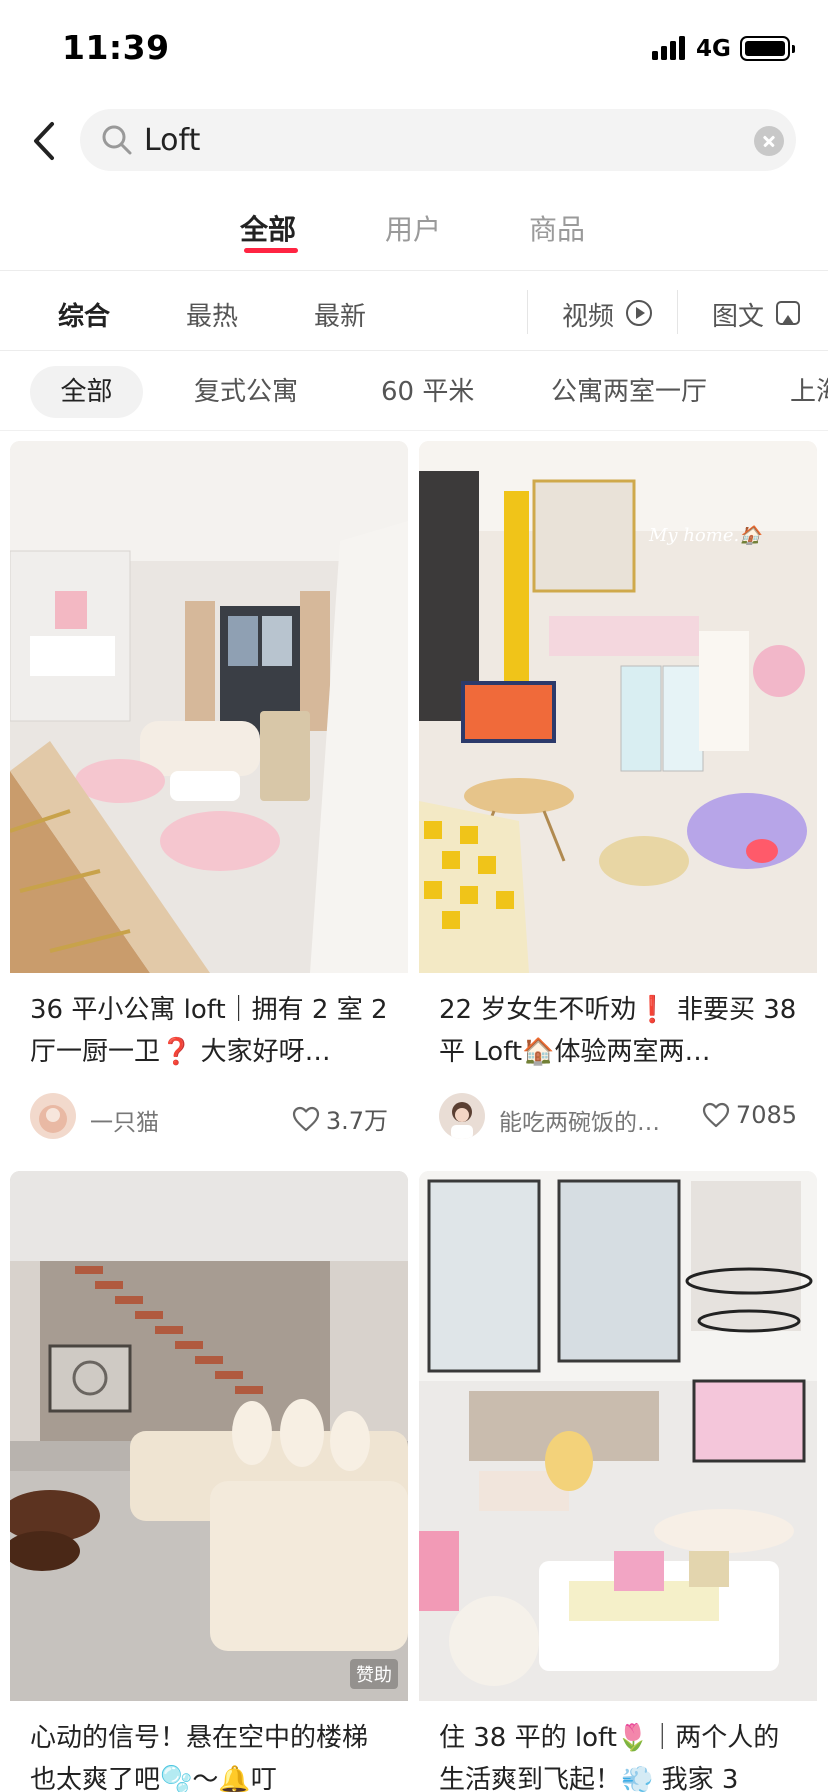  Describe the element at coordinates (769, 141) in the screenshot. I see `clear-icon` at that location.